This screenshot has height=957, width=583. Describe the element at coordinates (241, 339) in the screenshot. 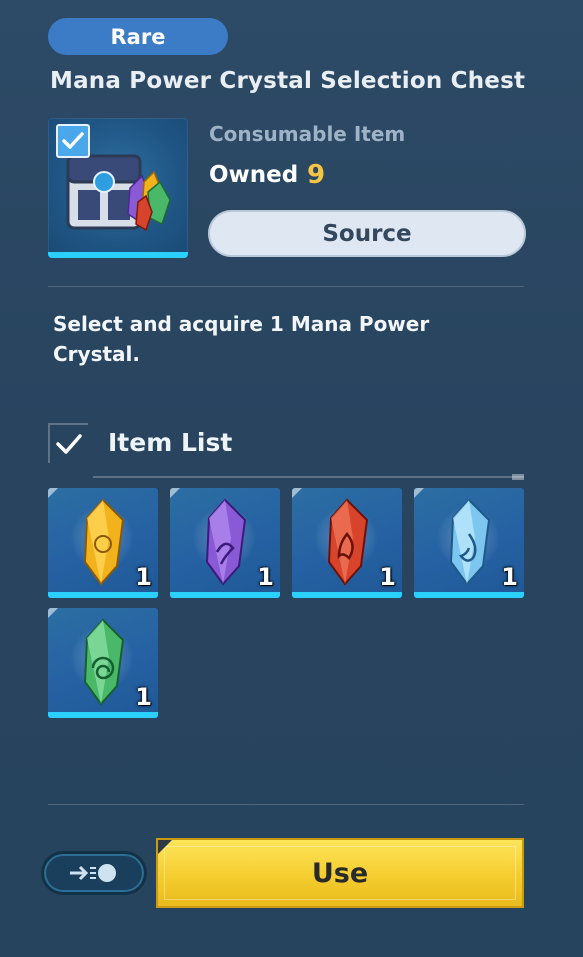

I see `item-description: Select and acquire 1 Mana Power Crystal.` at that location.